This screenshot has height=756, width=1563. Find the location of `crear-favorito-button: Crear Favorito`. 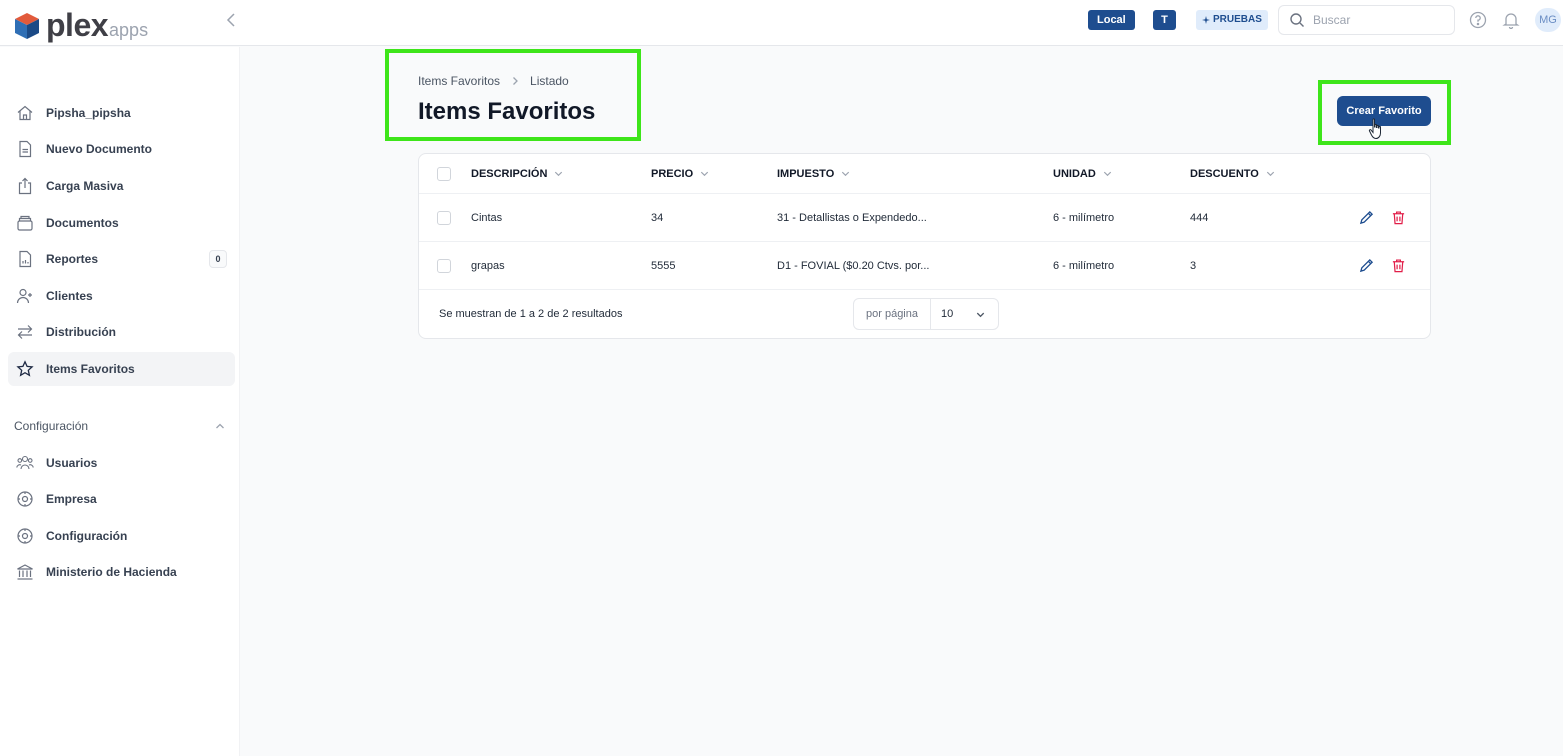

crear-favorito-button: Crear Favorito is located at coordinates (1384, 111).